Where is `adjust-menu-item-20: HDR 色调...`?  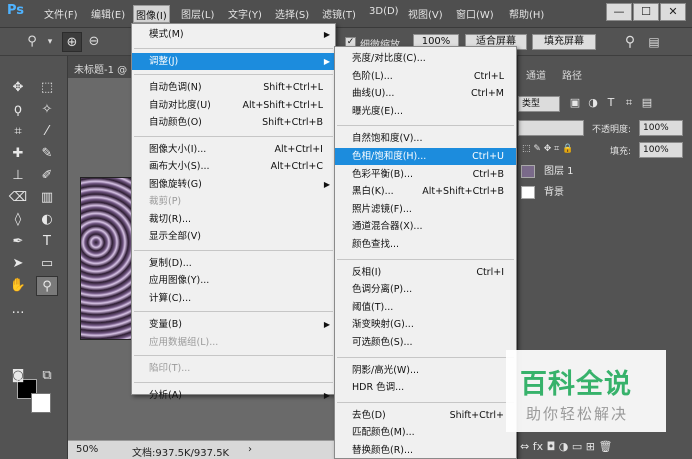
adjust-menu-item-20: HDR 色调... is located at coordinates (425, 387).